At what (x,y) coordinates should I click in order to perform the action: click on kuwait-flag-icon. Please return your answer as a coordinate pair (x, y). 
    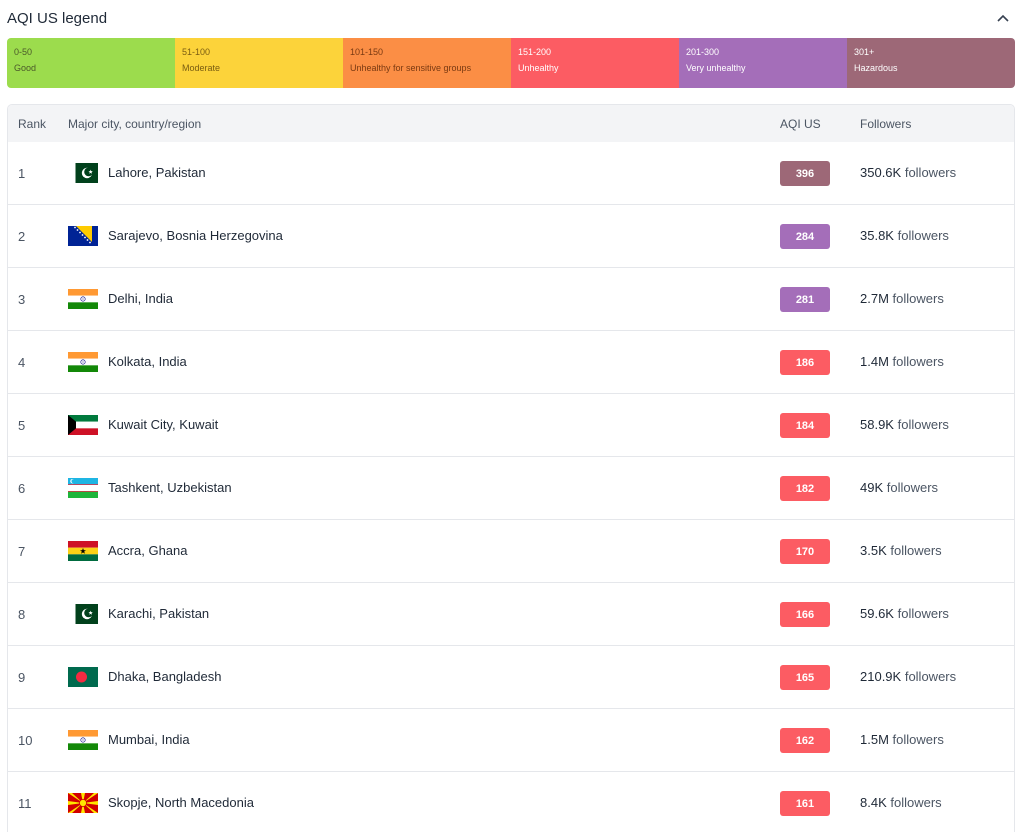
    Looking at the image, I should click on (83, 425).